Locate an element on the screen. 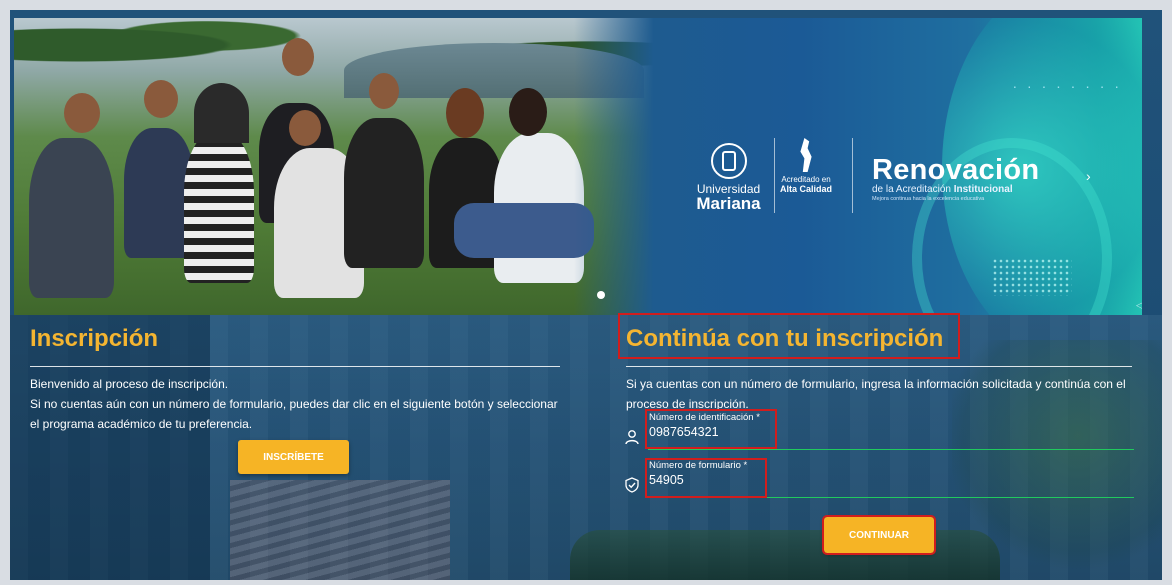 The image size is (1172, 585). inscribete-button: INSCRÍBETE is located at coordinates (293, 457).